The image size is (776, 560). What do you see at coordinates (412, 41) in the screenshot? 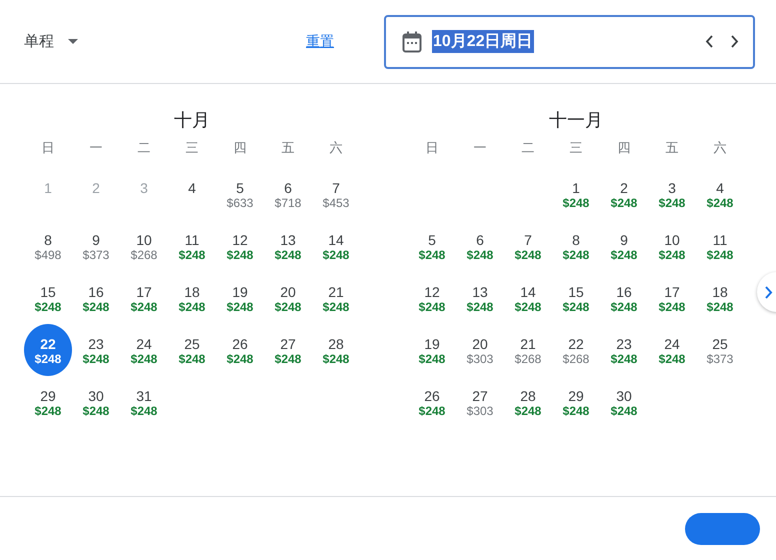
I see `calendar-icon` at bounding box center [412, 41].